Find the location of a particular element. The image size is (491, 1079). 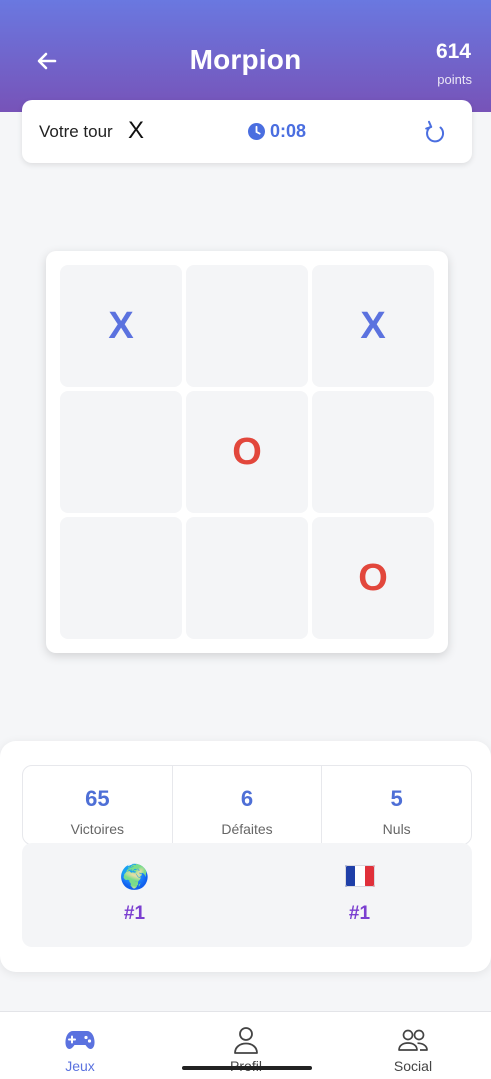

timer: 0:08 is located at coordinates (277, 131).